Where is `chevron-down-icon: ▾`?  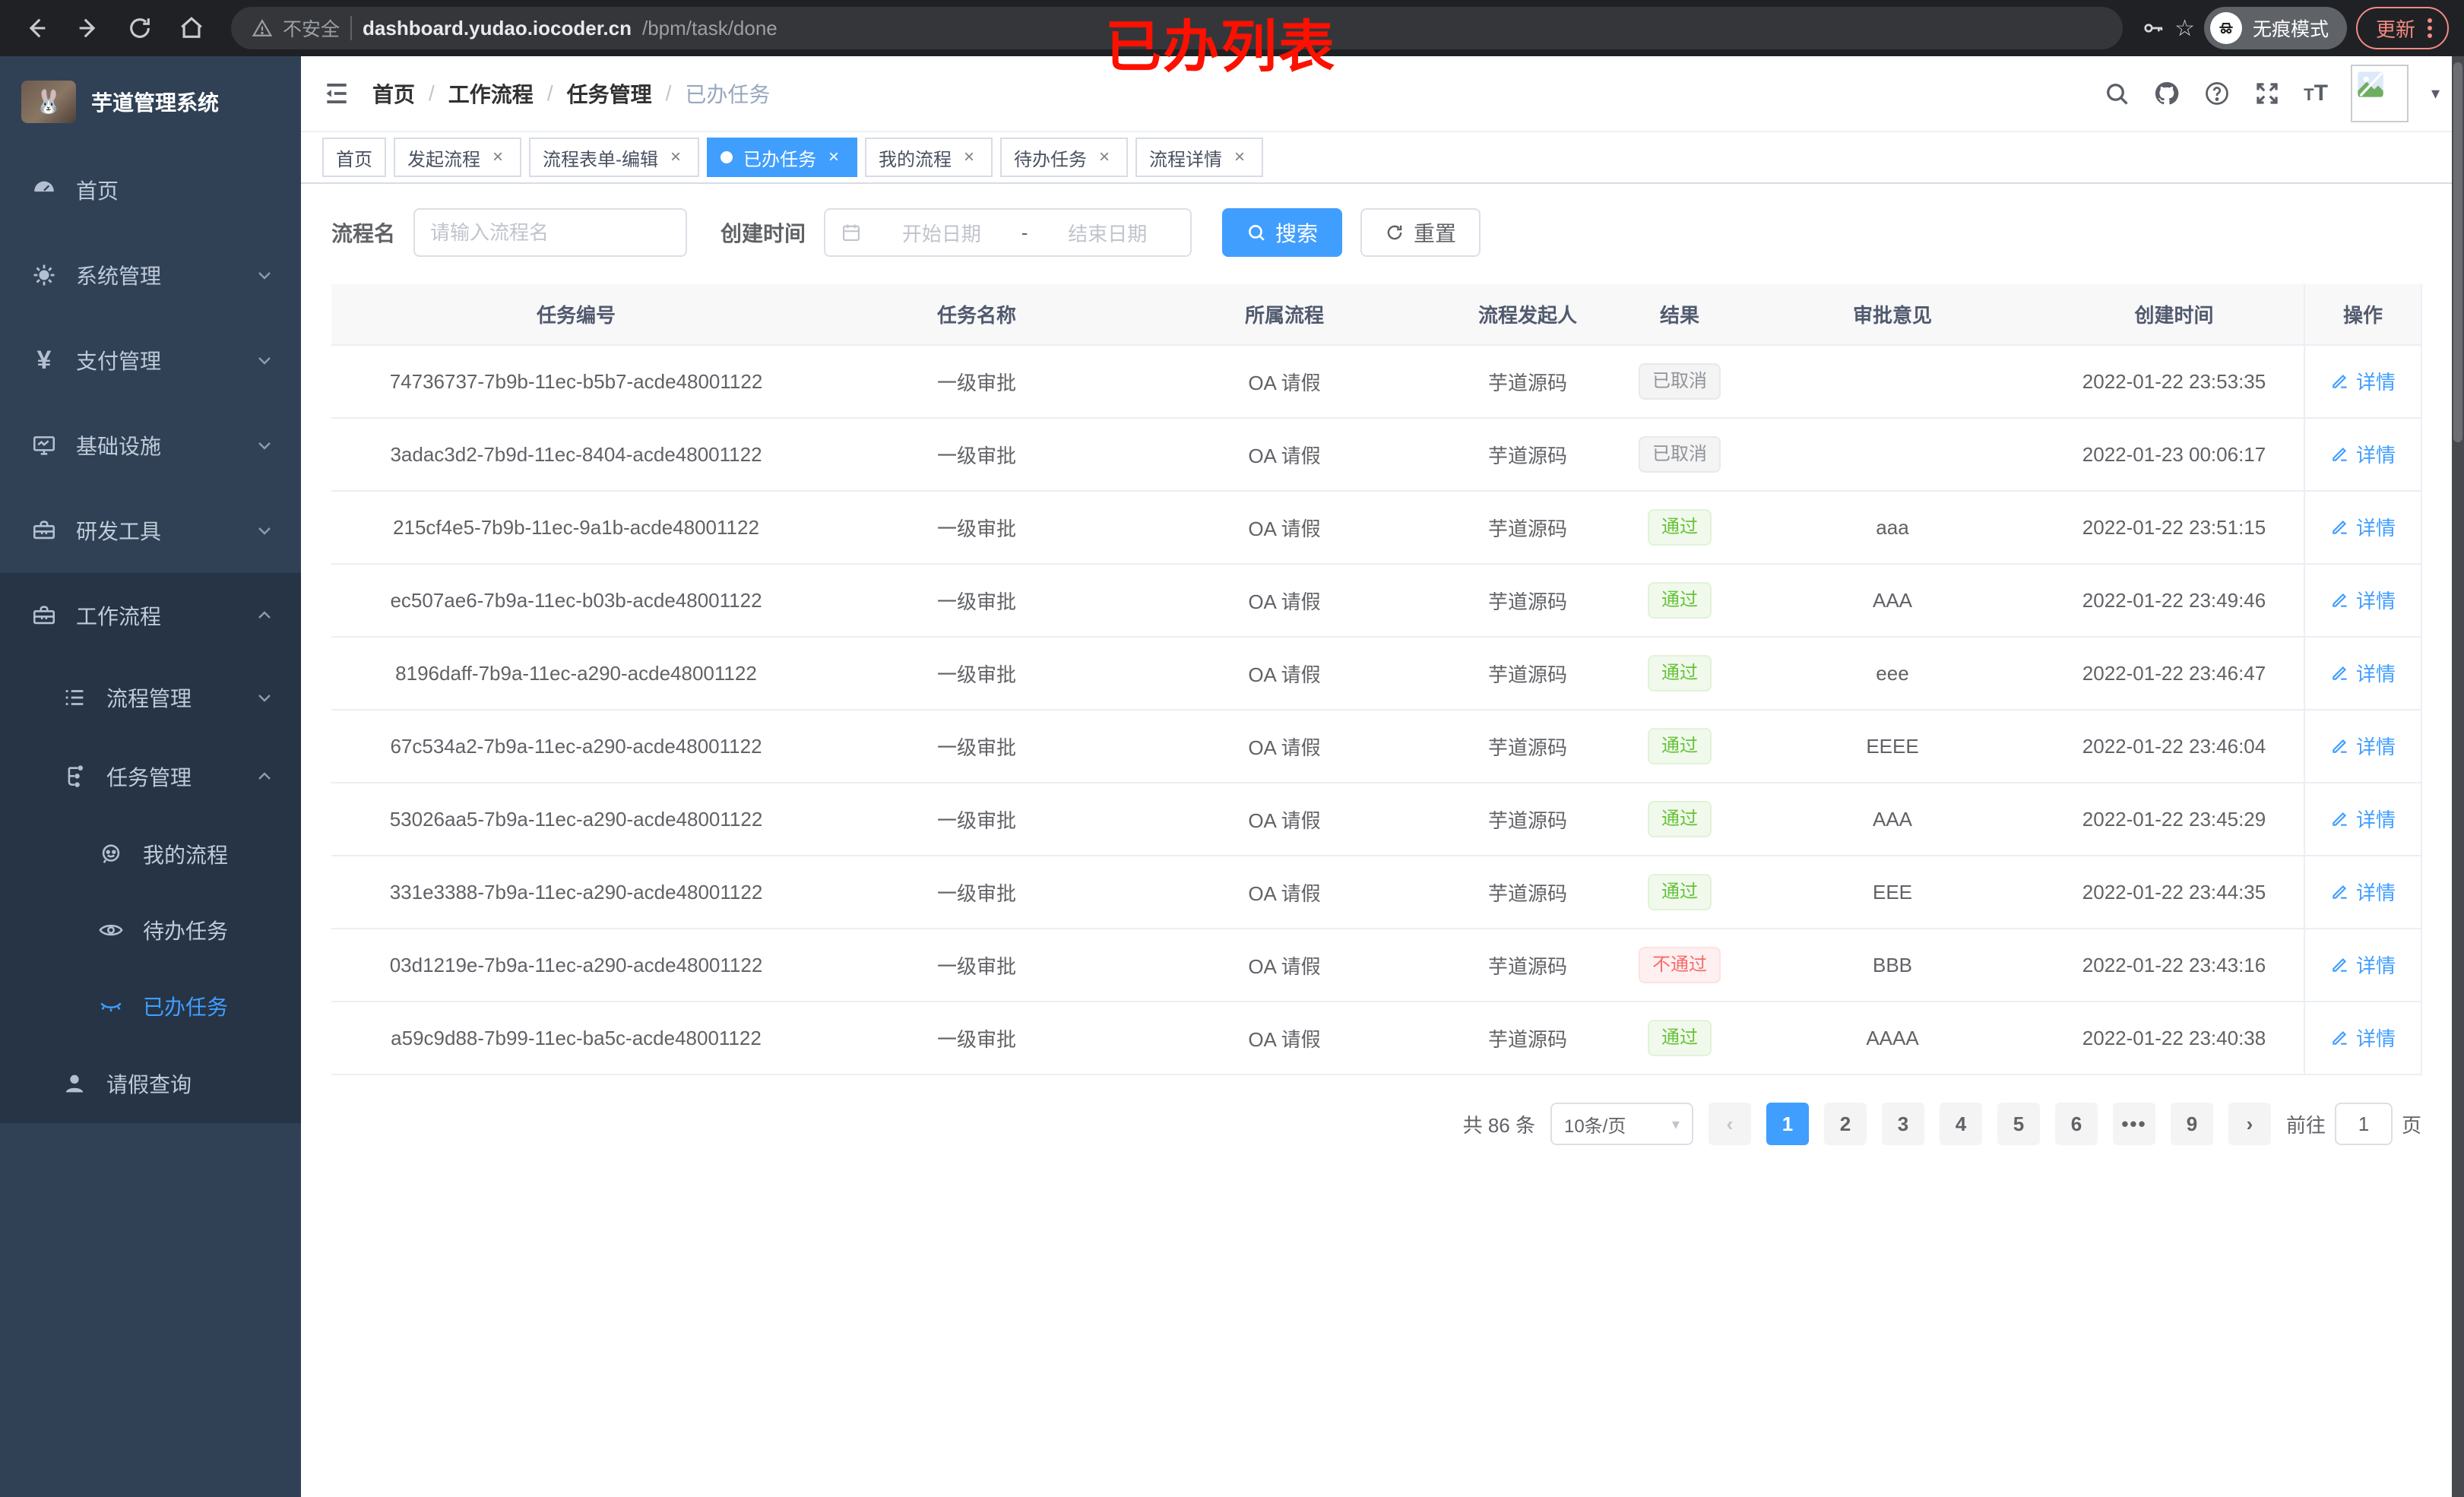
chevron-down-icon: ▾ is located at coordinates (1675, 1124).